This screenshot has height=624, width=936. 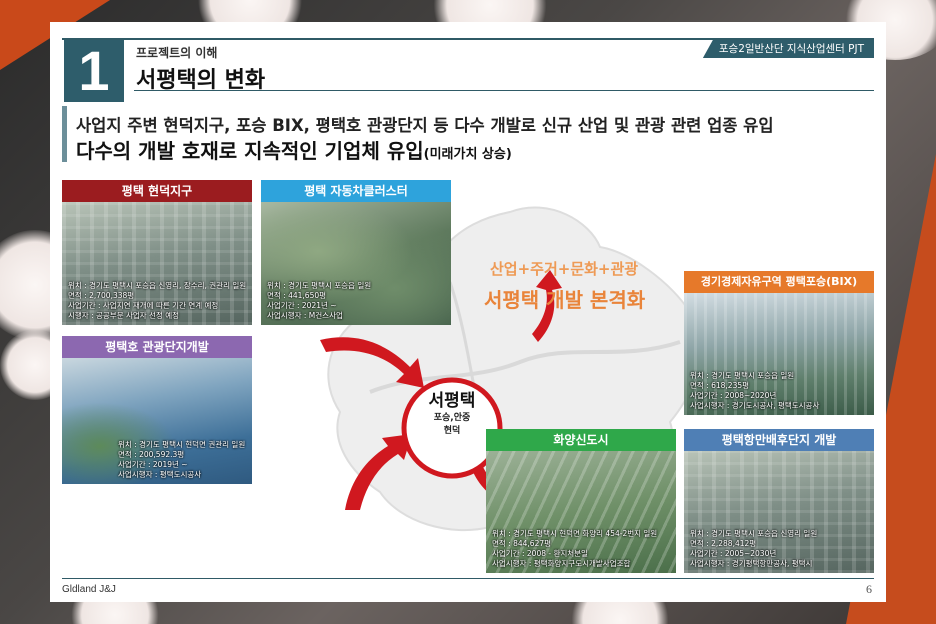 What do you see at coordinates (561, 563) in the screenshot?
I see `info-line: 사업시행자 : 평택화양지구도시개발사업조합` at bounding box center [561, 563].